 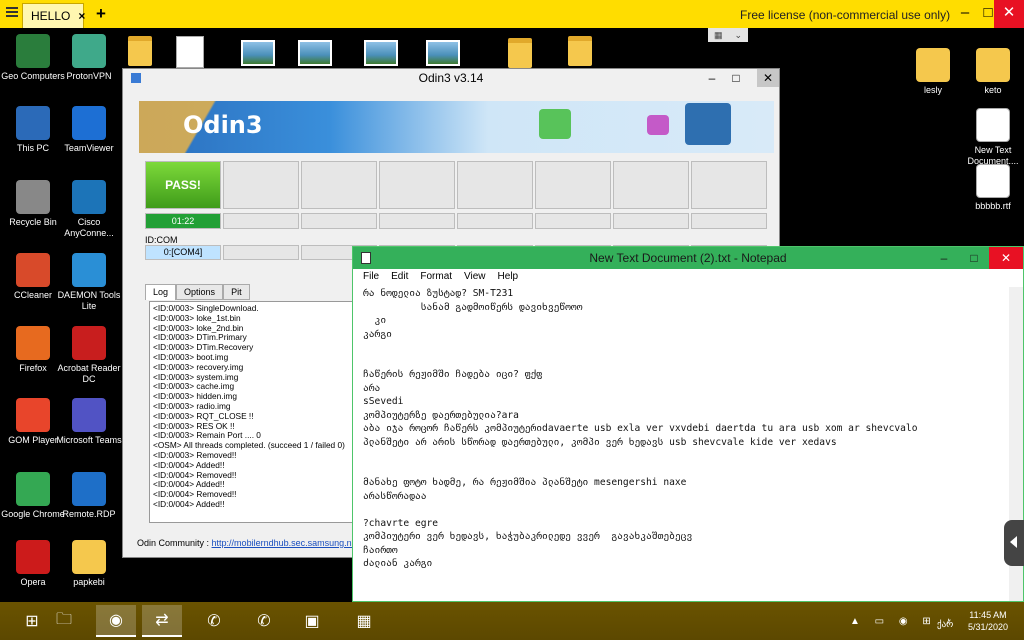 What do you see at coordinates (933, 72) in the screenshot?
I see `desktop-shortcut: lesly` at bounding box center [933, 72].